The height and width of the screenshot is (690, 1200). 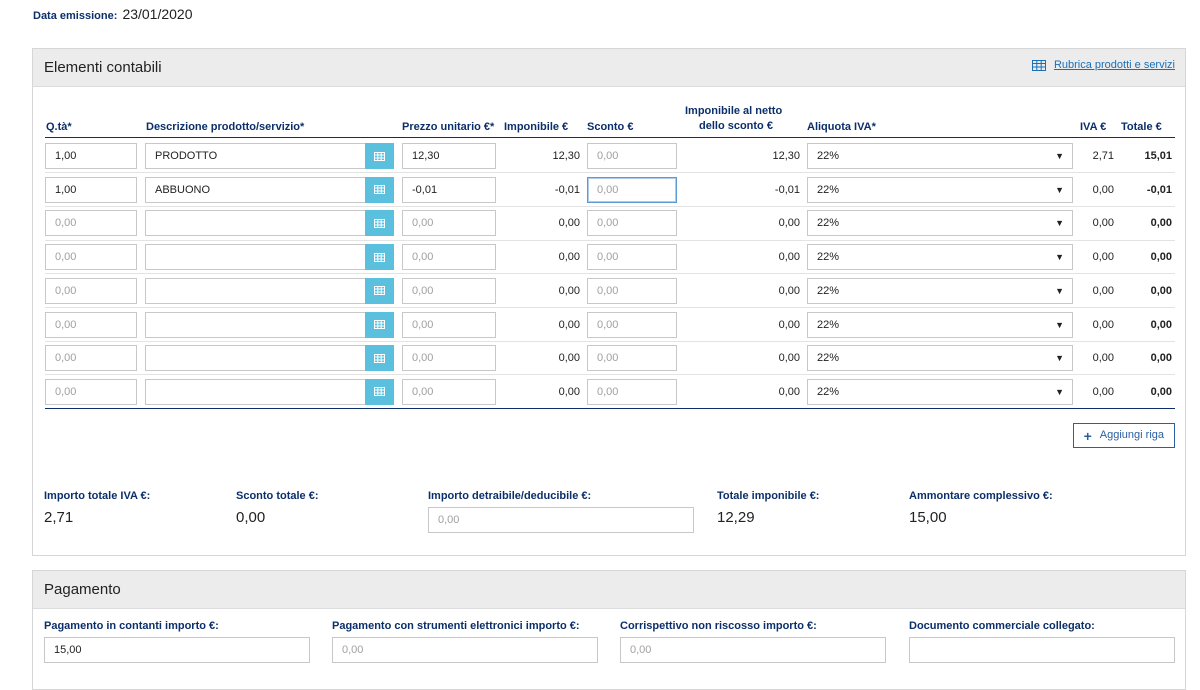 What do you see at coordinates (103, 67) in the screenshot?
I see `elementi-contabili-title: Elementi contabili` at bounding box center [103, 67].